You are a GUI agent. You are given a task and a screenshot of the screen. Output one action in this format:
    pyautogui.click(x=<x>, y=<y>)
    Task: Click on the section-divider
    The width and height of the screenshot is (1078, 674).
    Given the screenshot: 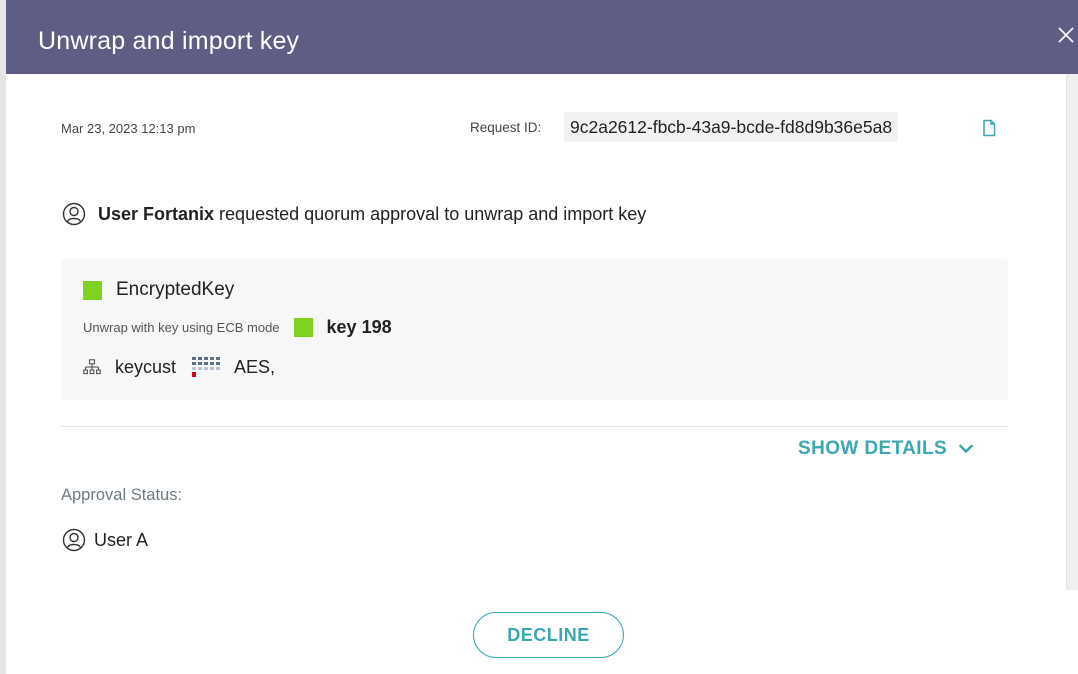 What is the action you would take?
    pyautogui.click(x=534, y=426)
    